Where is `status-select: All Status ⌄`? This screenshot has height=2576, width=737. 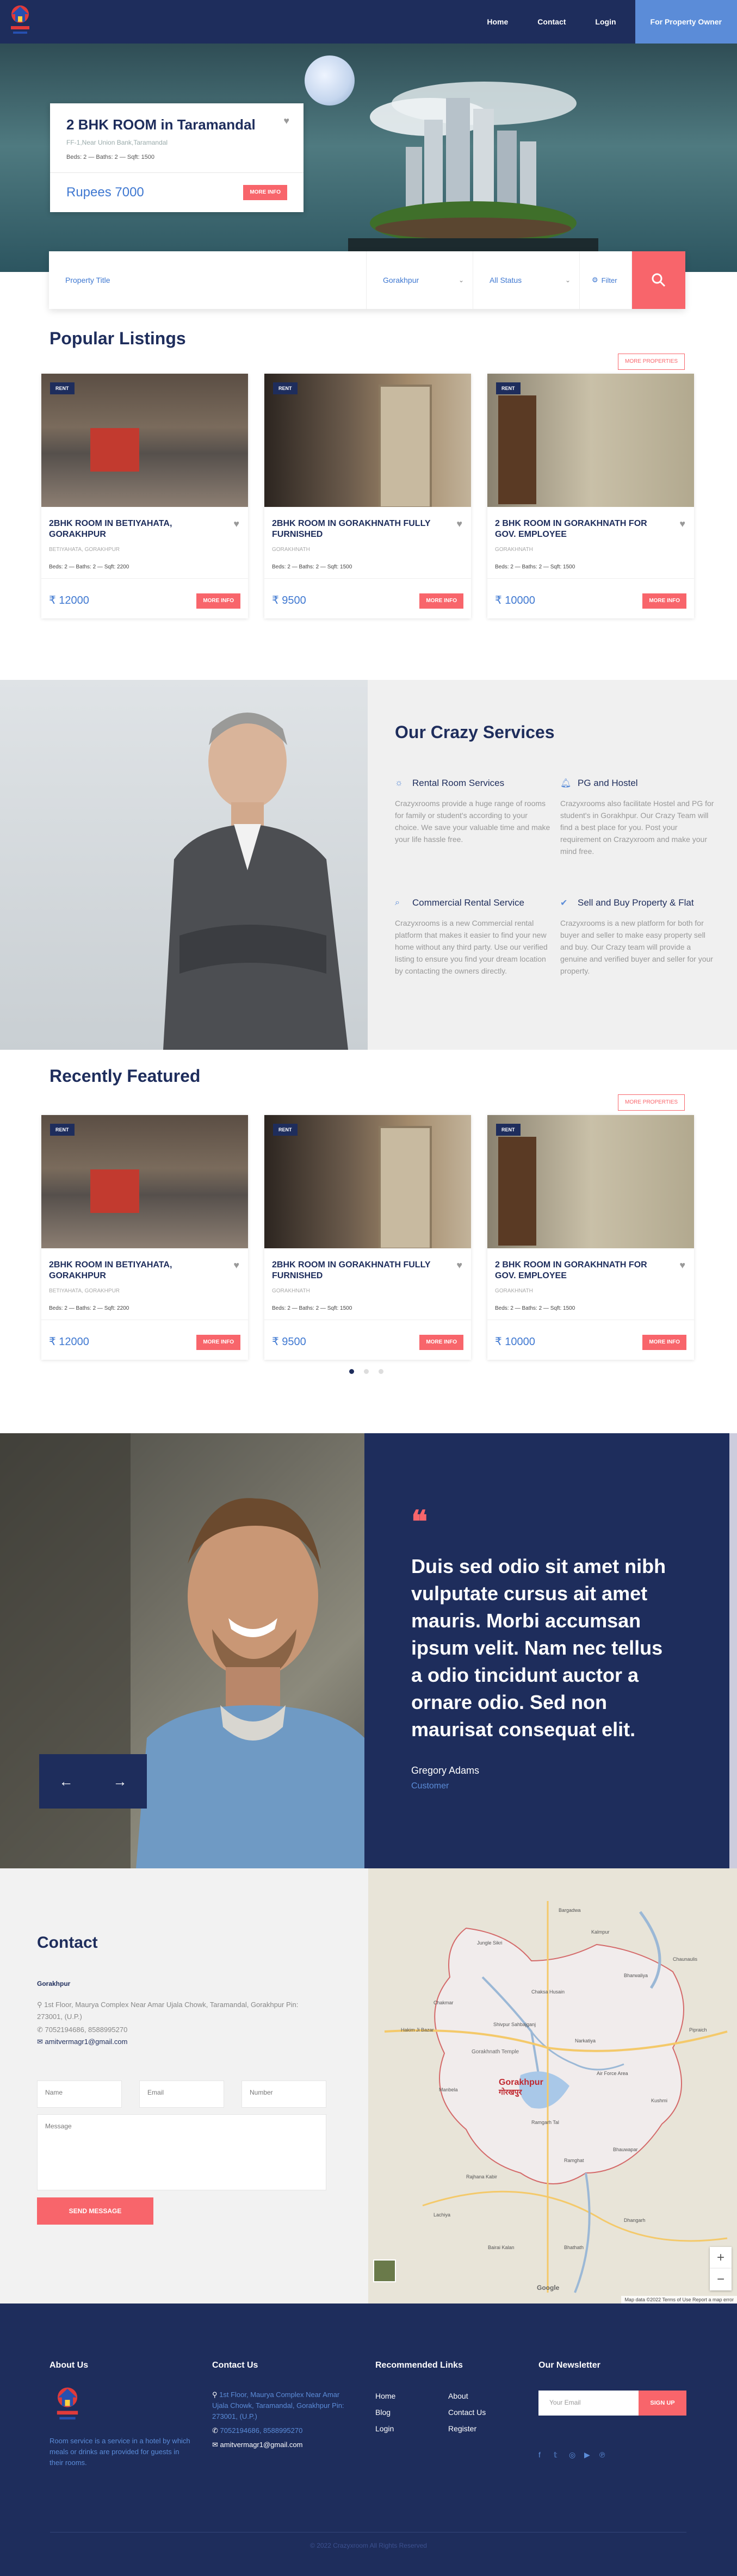
status-select: All Status ⌄ is located at coordinates (526, 280).